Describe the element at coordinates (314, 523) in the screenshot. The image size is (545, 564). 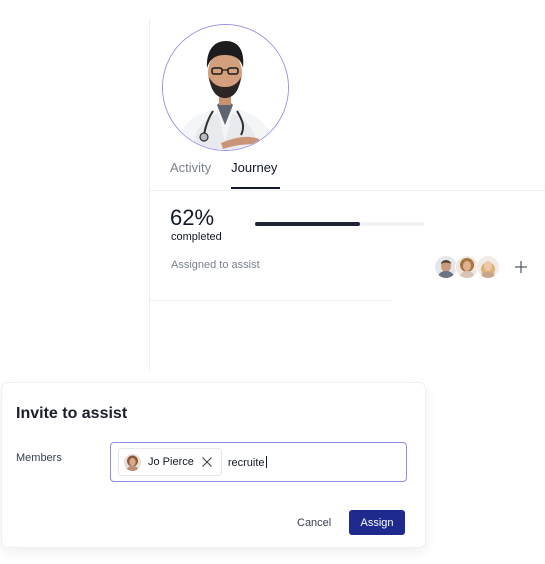
I see `cancel-button: Cancel` at that location.